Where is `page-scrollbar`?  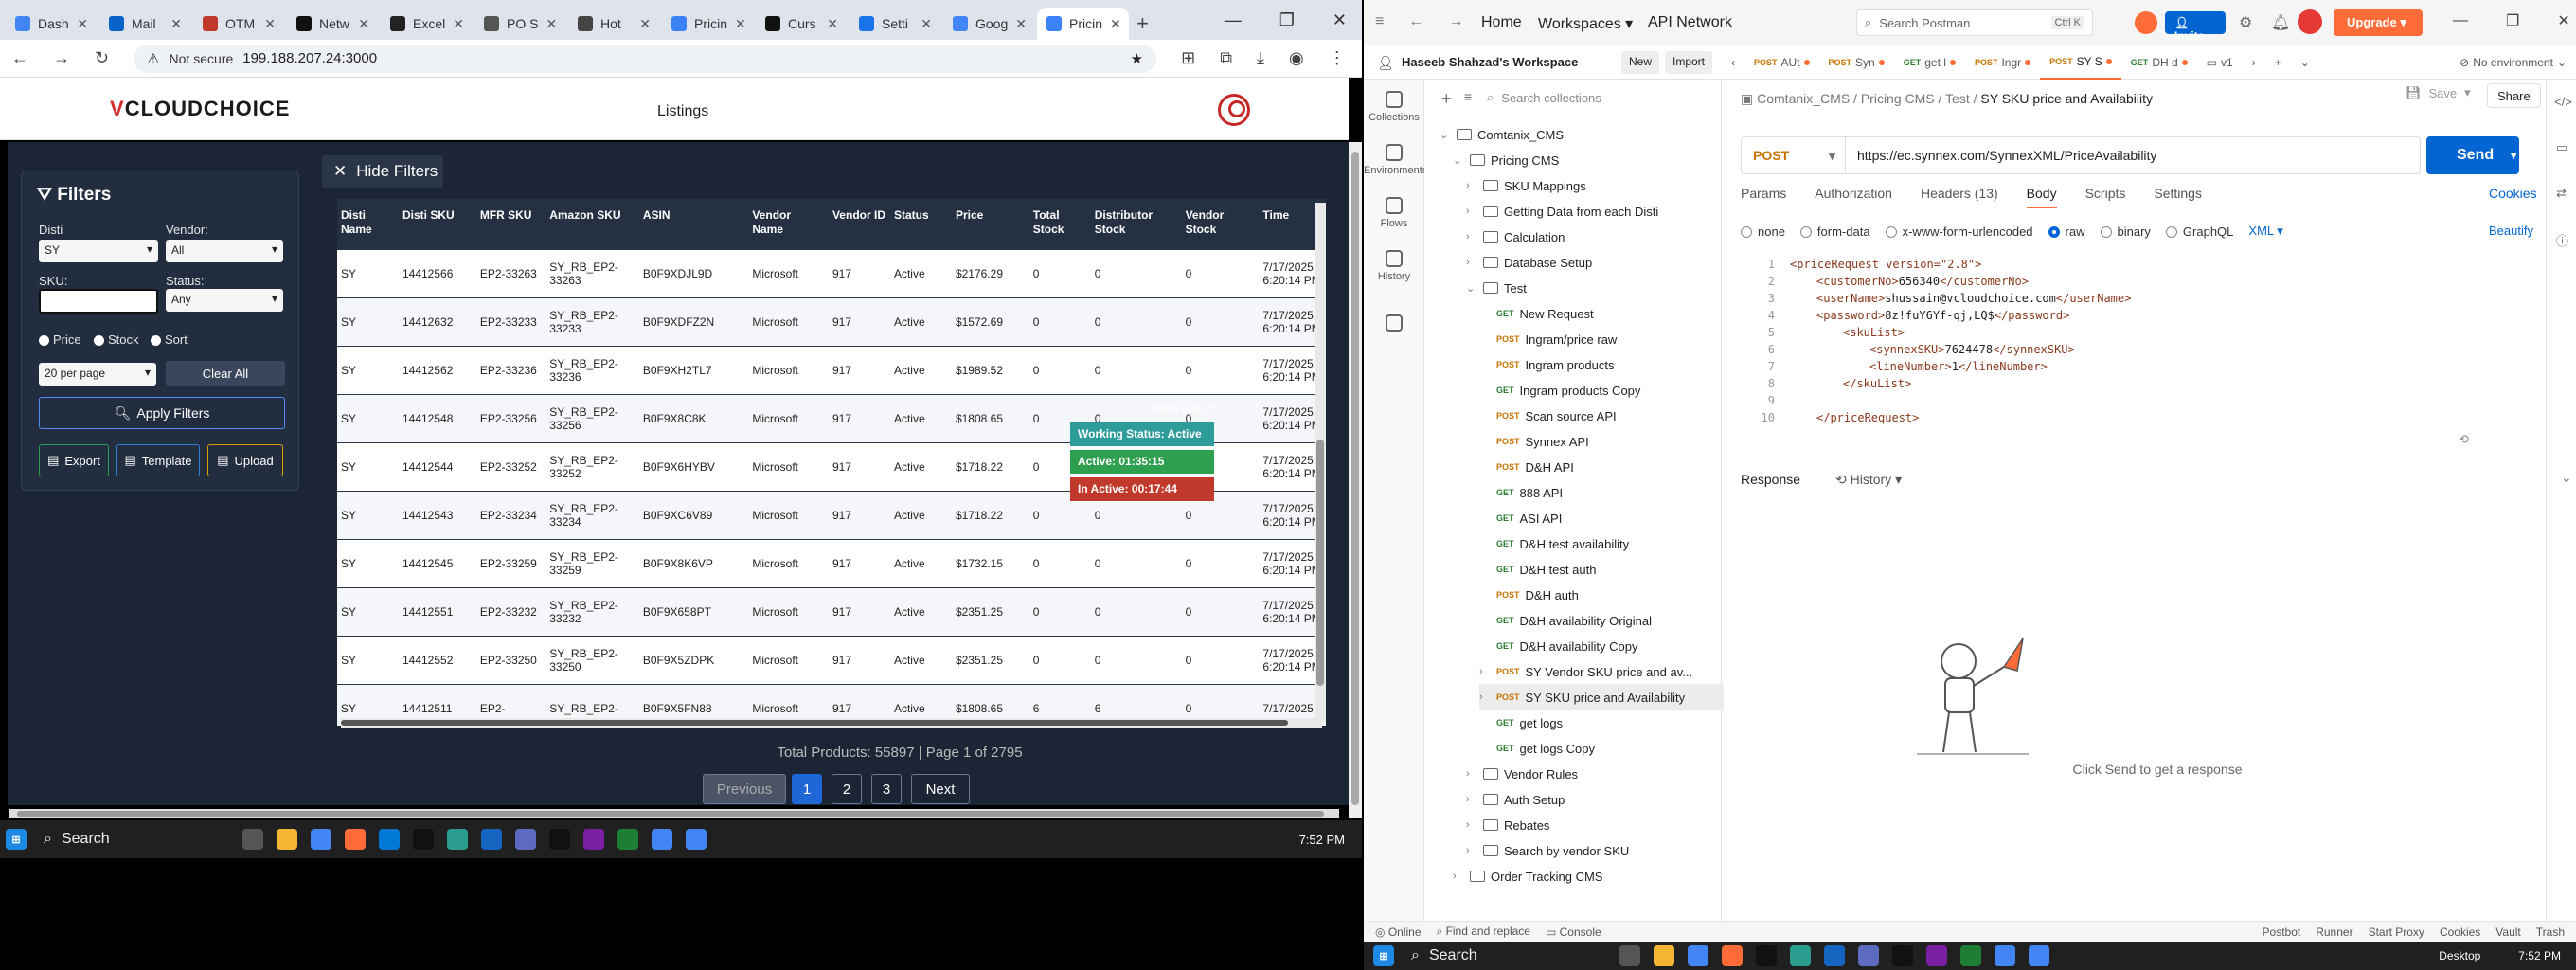 page-scrollbar is located at coordinates (1355, 480).